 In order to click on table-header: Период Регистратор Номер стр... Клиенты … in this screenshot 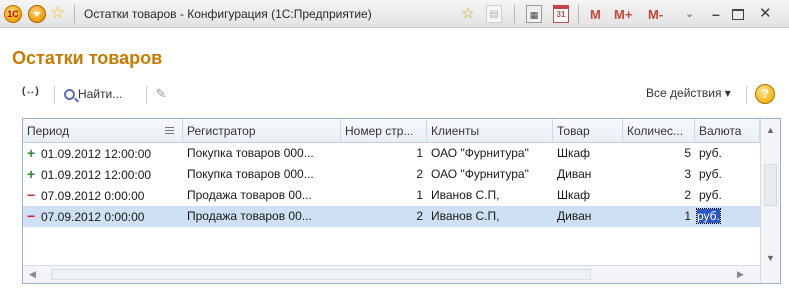, I will do `click(401, 131)`.